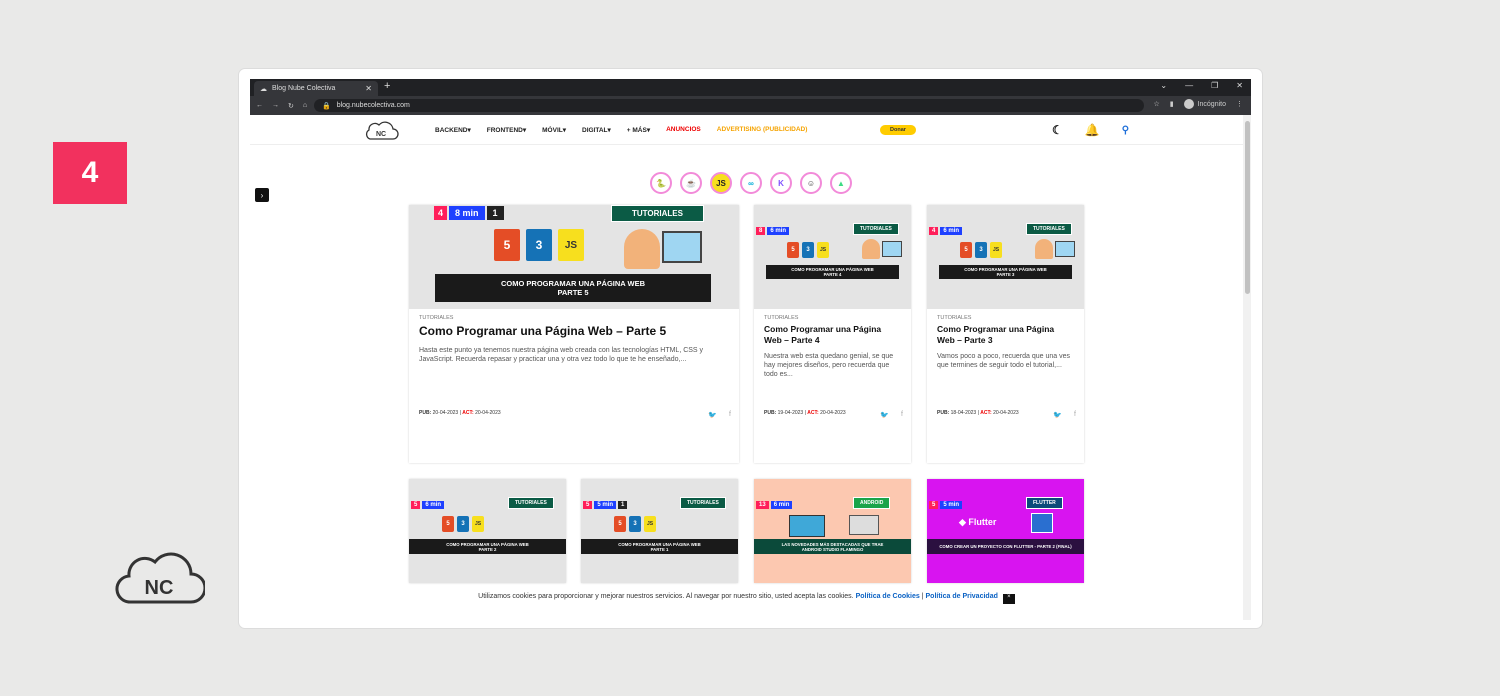 This screenshot has width=1500, height=696. I want to click on close-tab-icon: ✕, so click(368, 88).